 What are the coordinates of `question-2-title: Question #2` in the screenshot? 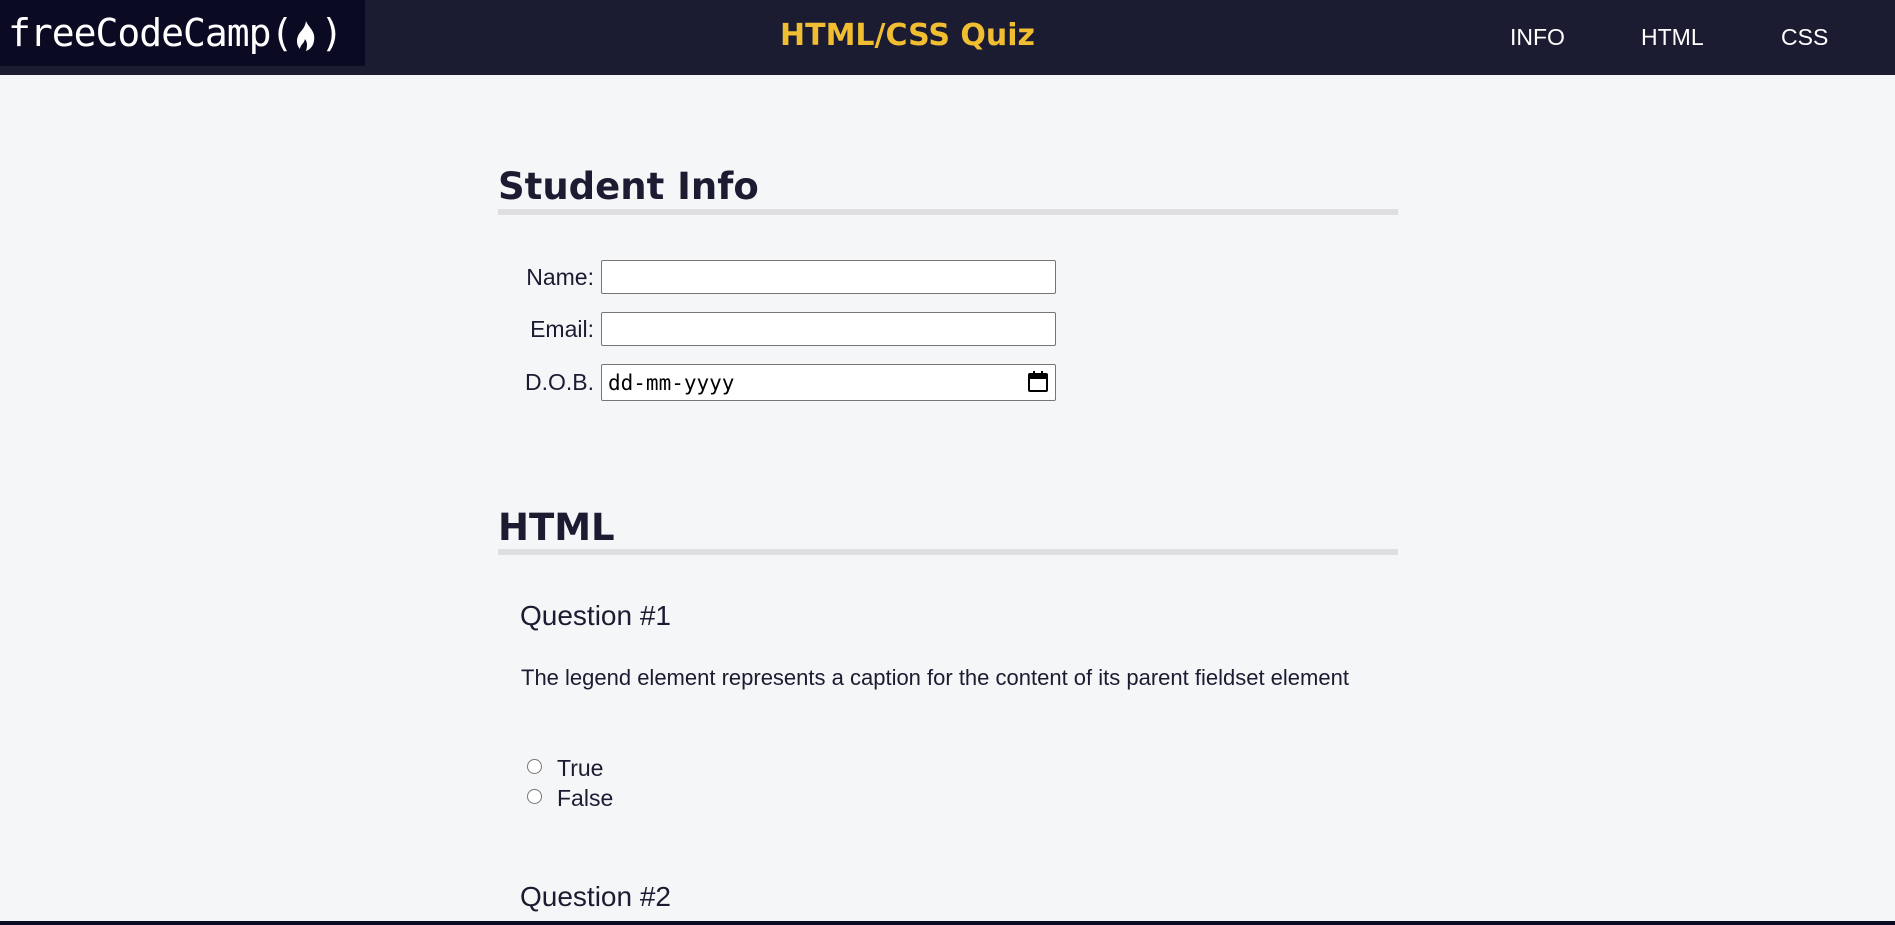 It's located at (595, 896).